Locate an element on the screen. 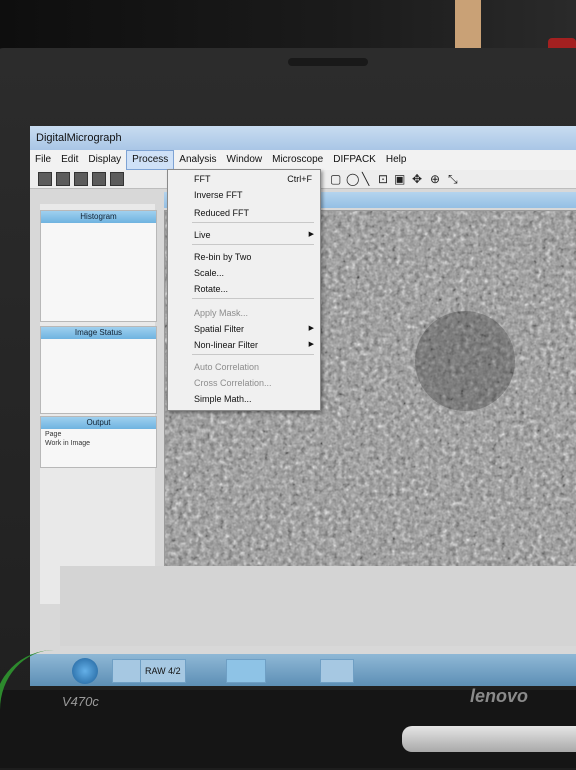 The image size is (576, 770). menu-microscope: Microscope is located at coordinates (297, 160).